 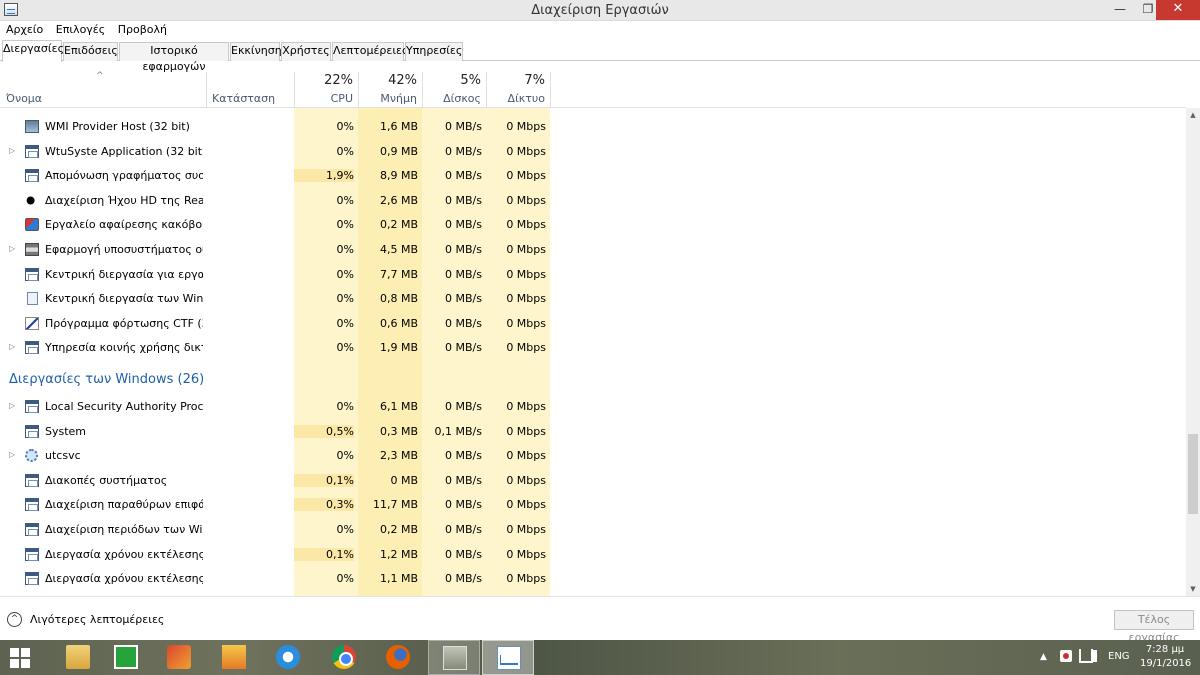 What do you see at coordinates (515, 80) in the screenshot?
I see `network-total: 7%` at bounding box center [515, 80].